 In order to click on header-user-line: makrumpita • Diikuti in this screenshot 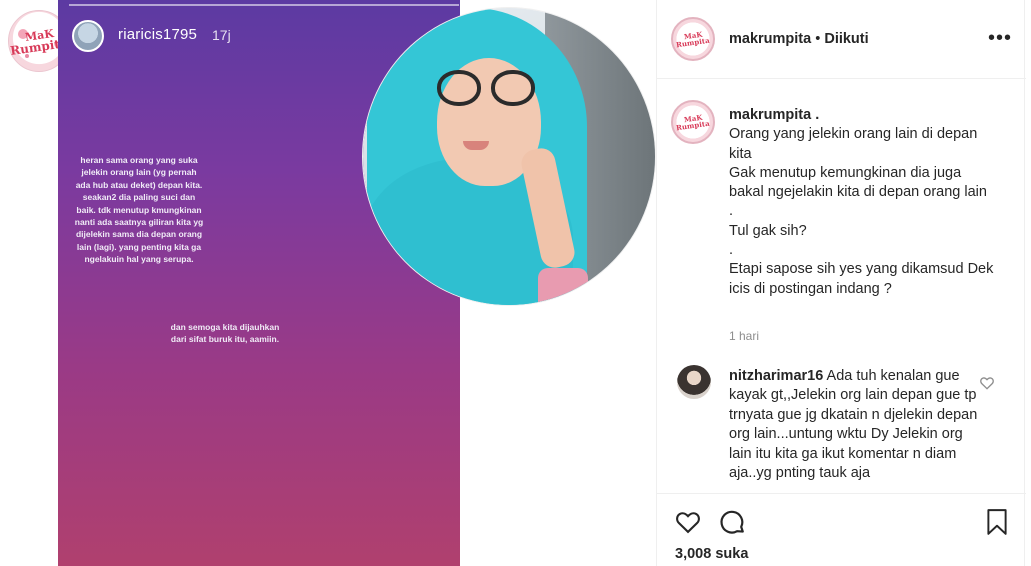, I will do `click(799, 39)`.